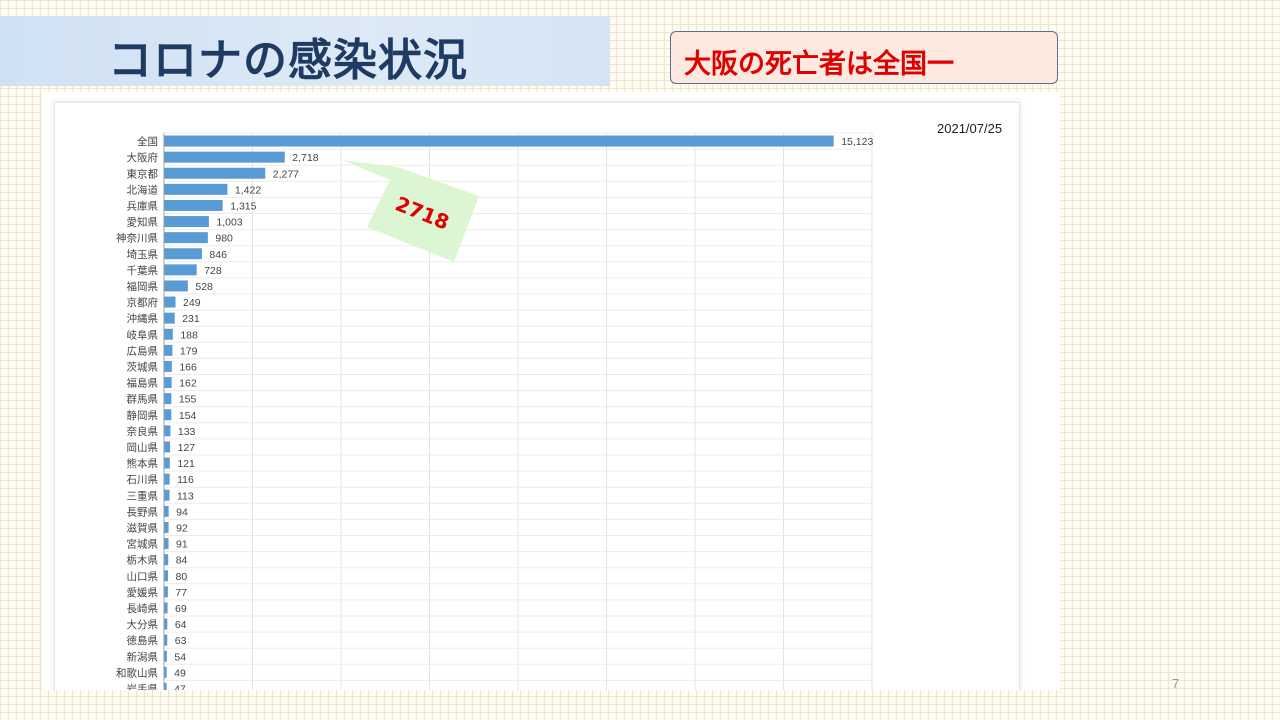 The width and height of the screenshot is (1280, 720). I want to click on annotation-note: 2718, so click(410, 211).